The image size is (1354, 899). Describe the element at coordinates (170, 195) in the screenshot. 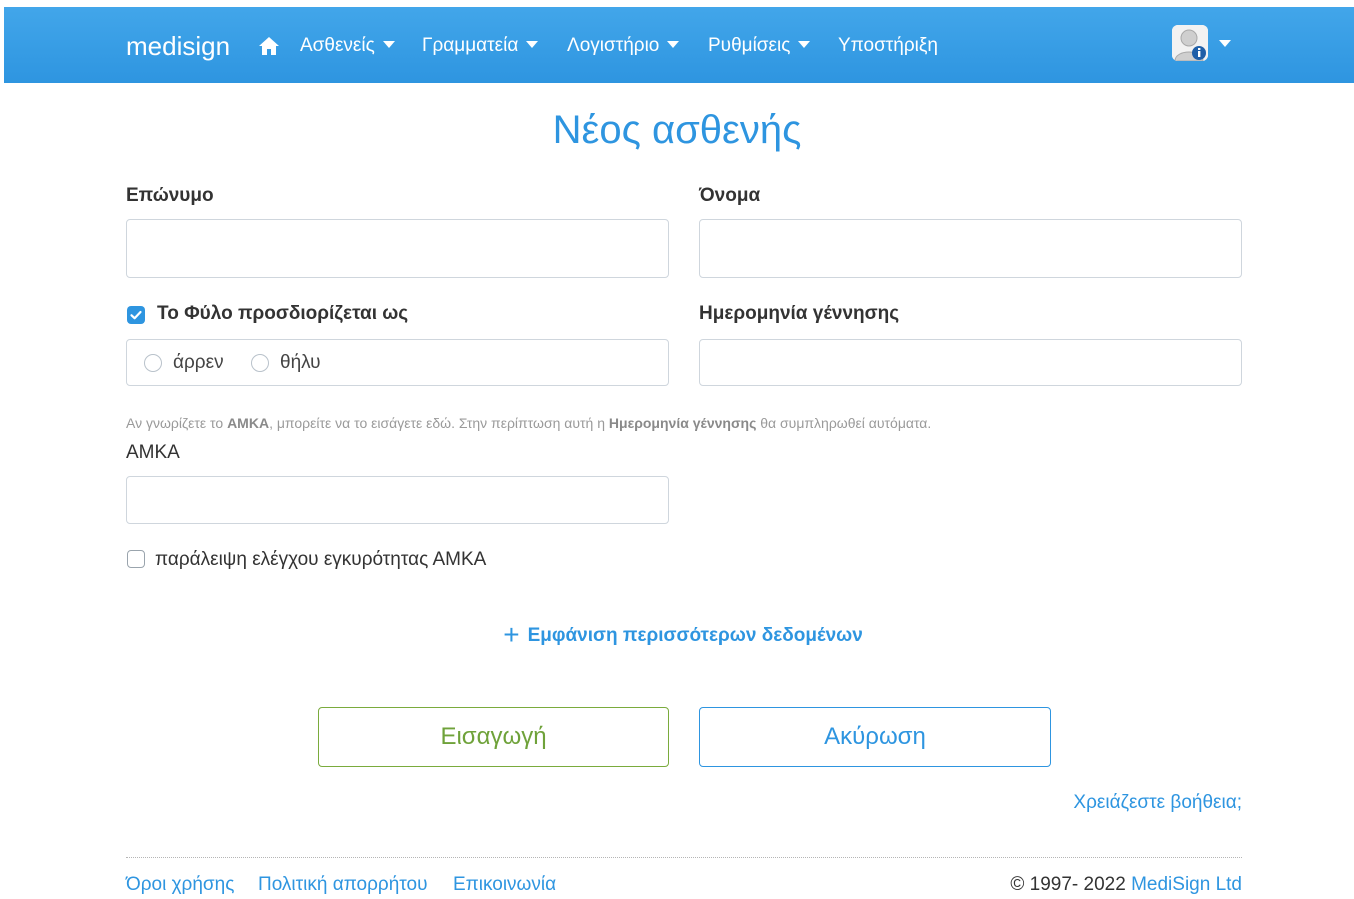

I see `surname-label: Επώνυμο` at that location.